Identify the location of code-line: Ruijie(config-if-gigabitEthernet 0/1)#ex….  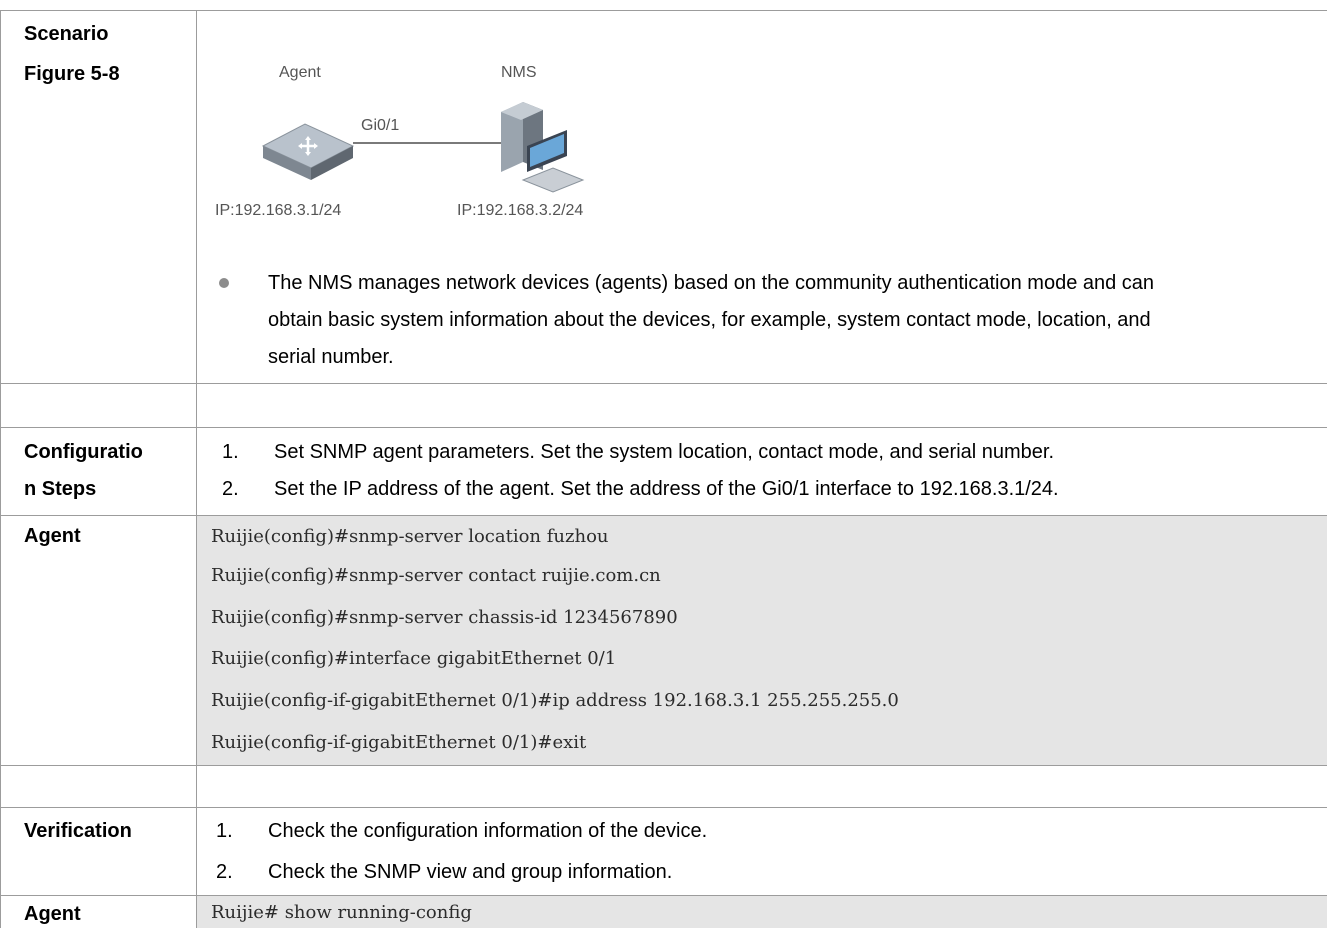
(399, 742).